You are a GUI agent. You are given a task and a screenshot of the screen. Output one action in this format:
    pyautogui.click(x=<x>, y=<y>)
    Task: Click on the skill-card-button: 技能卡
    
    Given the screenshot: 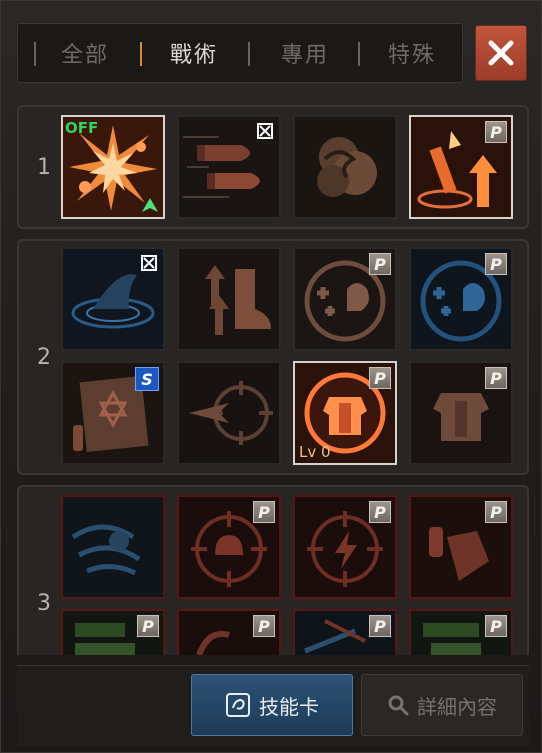 What is the action you would take?
    pyautogui.click(x=272, y=705)
    